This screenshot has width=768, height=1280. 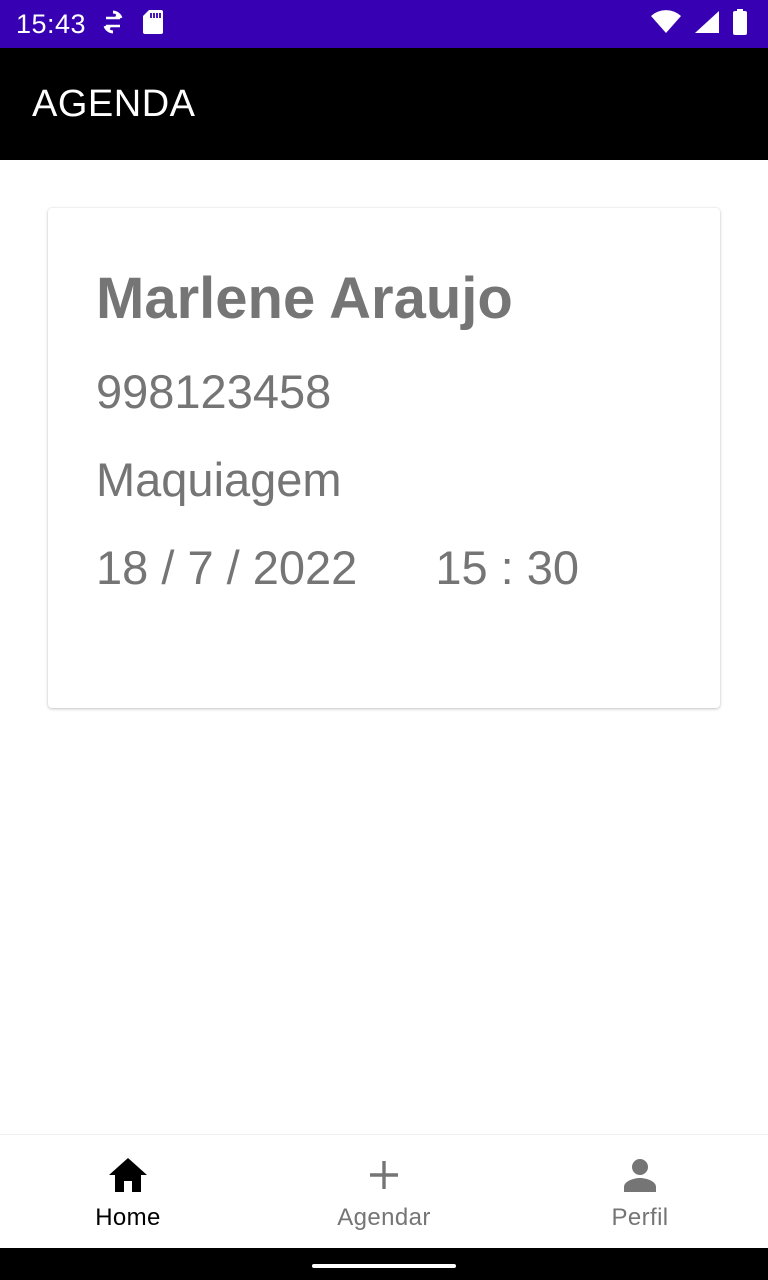 What do you see at coordinates (51, 23) in the screenshot?
I see `status-time: 15:43` at bounding box center [51, 23].